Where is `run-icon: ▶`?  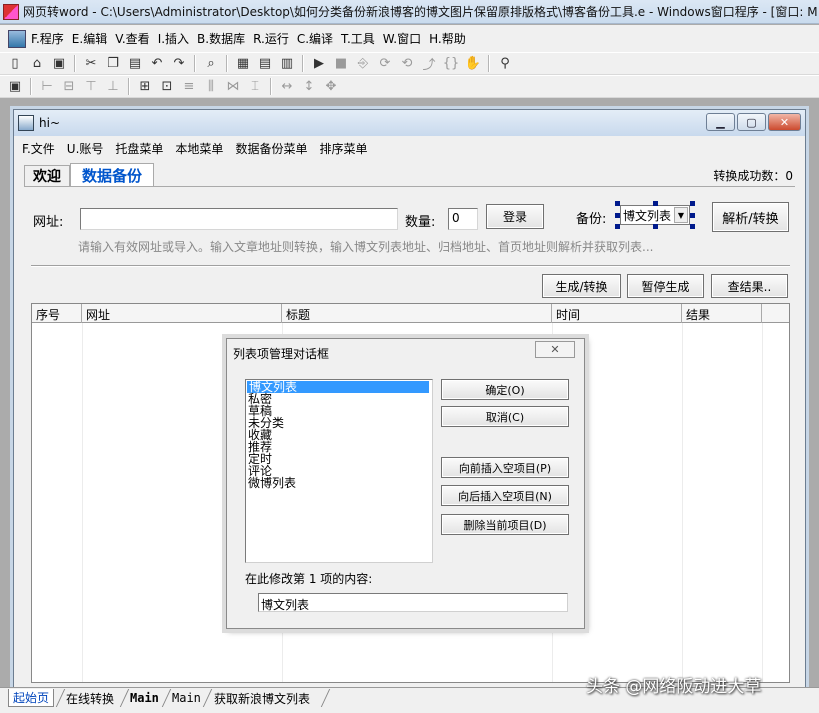
run-icon: ▶ is located at coordinates (319, 64).